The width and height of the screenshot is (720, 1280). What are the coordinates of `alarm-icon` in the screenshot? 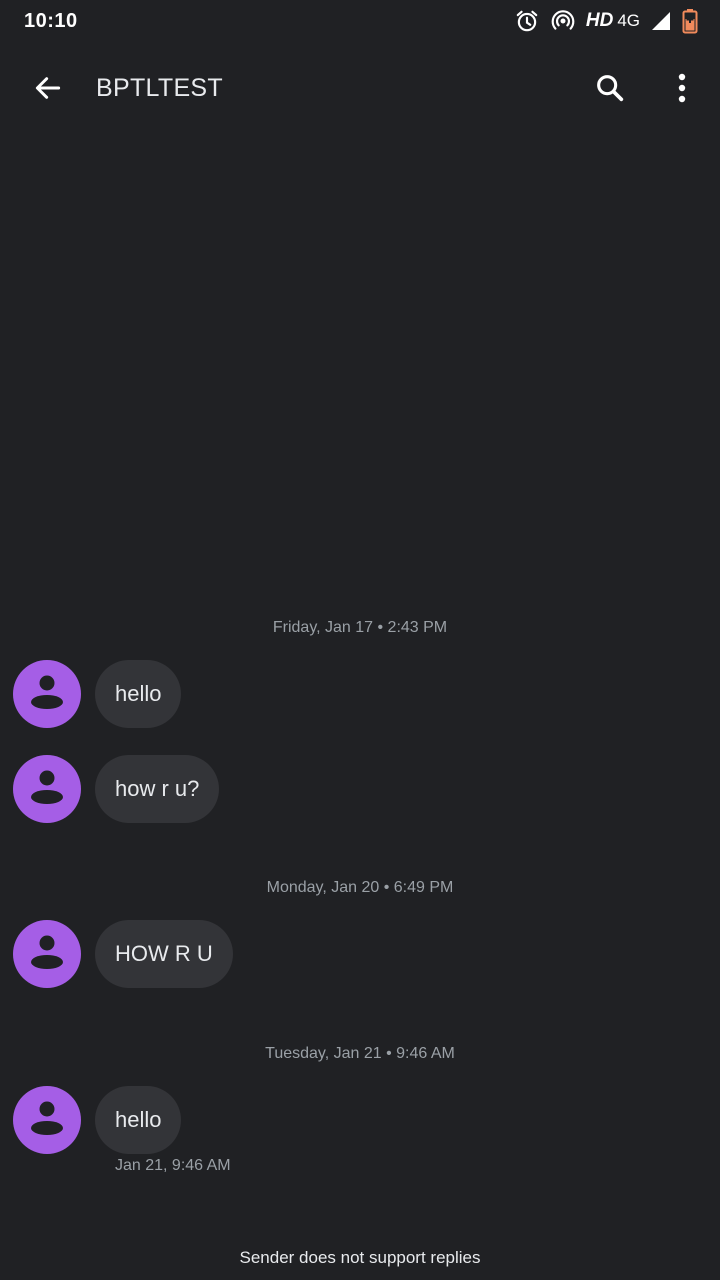 It's located at (527, 21).